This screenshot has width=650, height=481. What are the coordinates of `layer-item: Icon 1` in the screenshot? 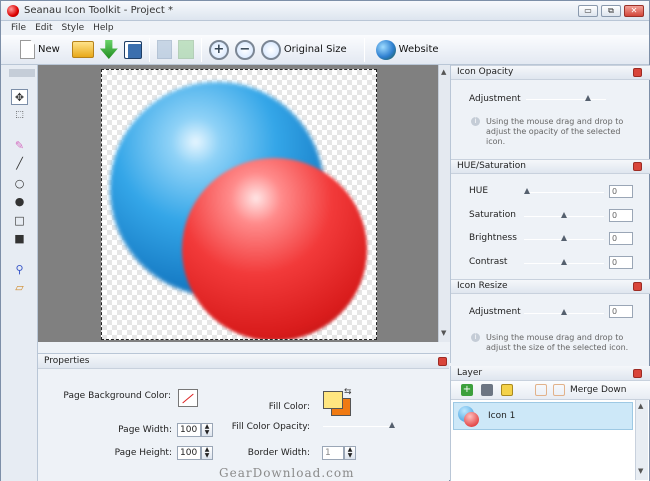 It's located at (543, 416).